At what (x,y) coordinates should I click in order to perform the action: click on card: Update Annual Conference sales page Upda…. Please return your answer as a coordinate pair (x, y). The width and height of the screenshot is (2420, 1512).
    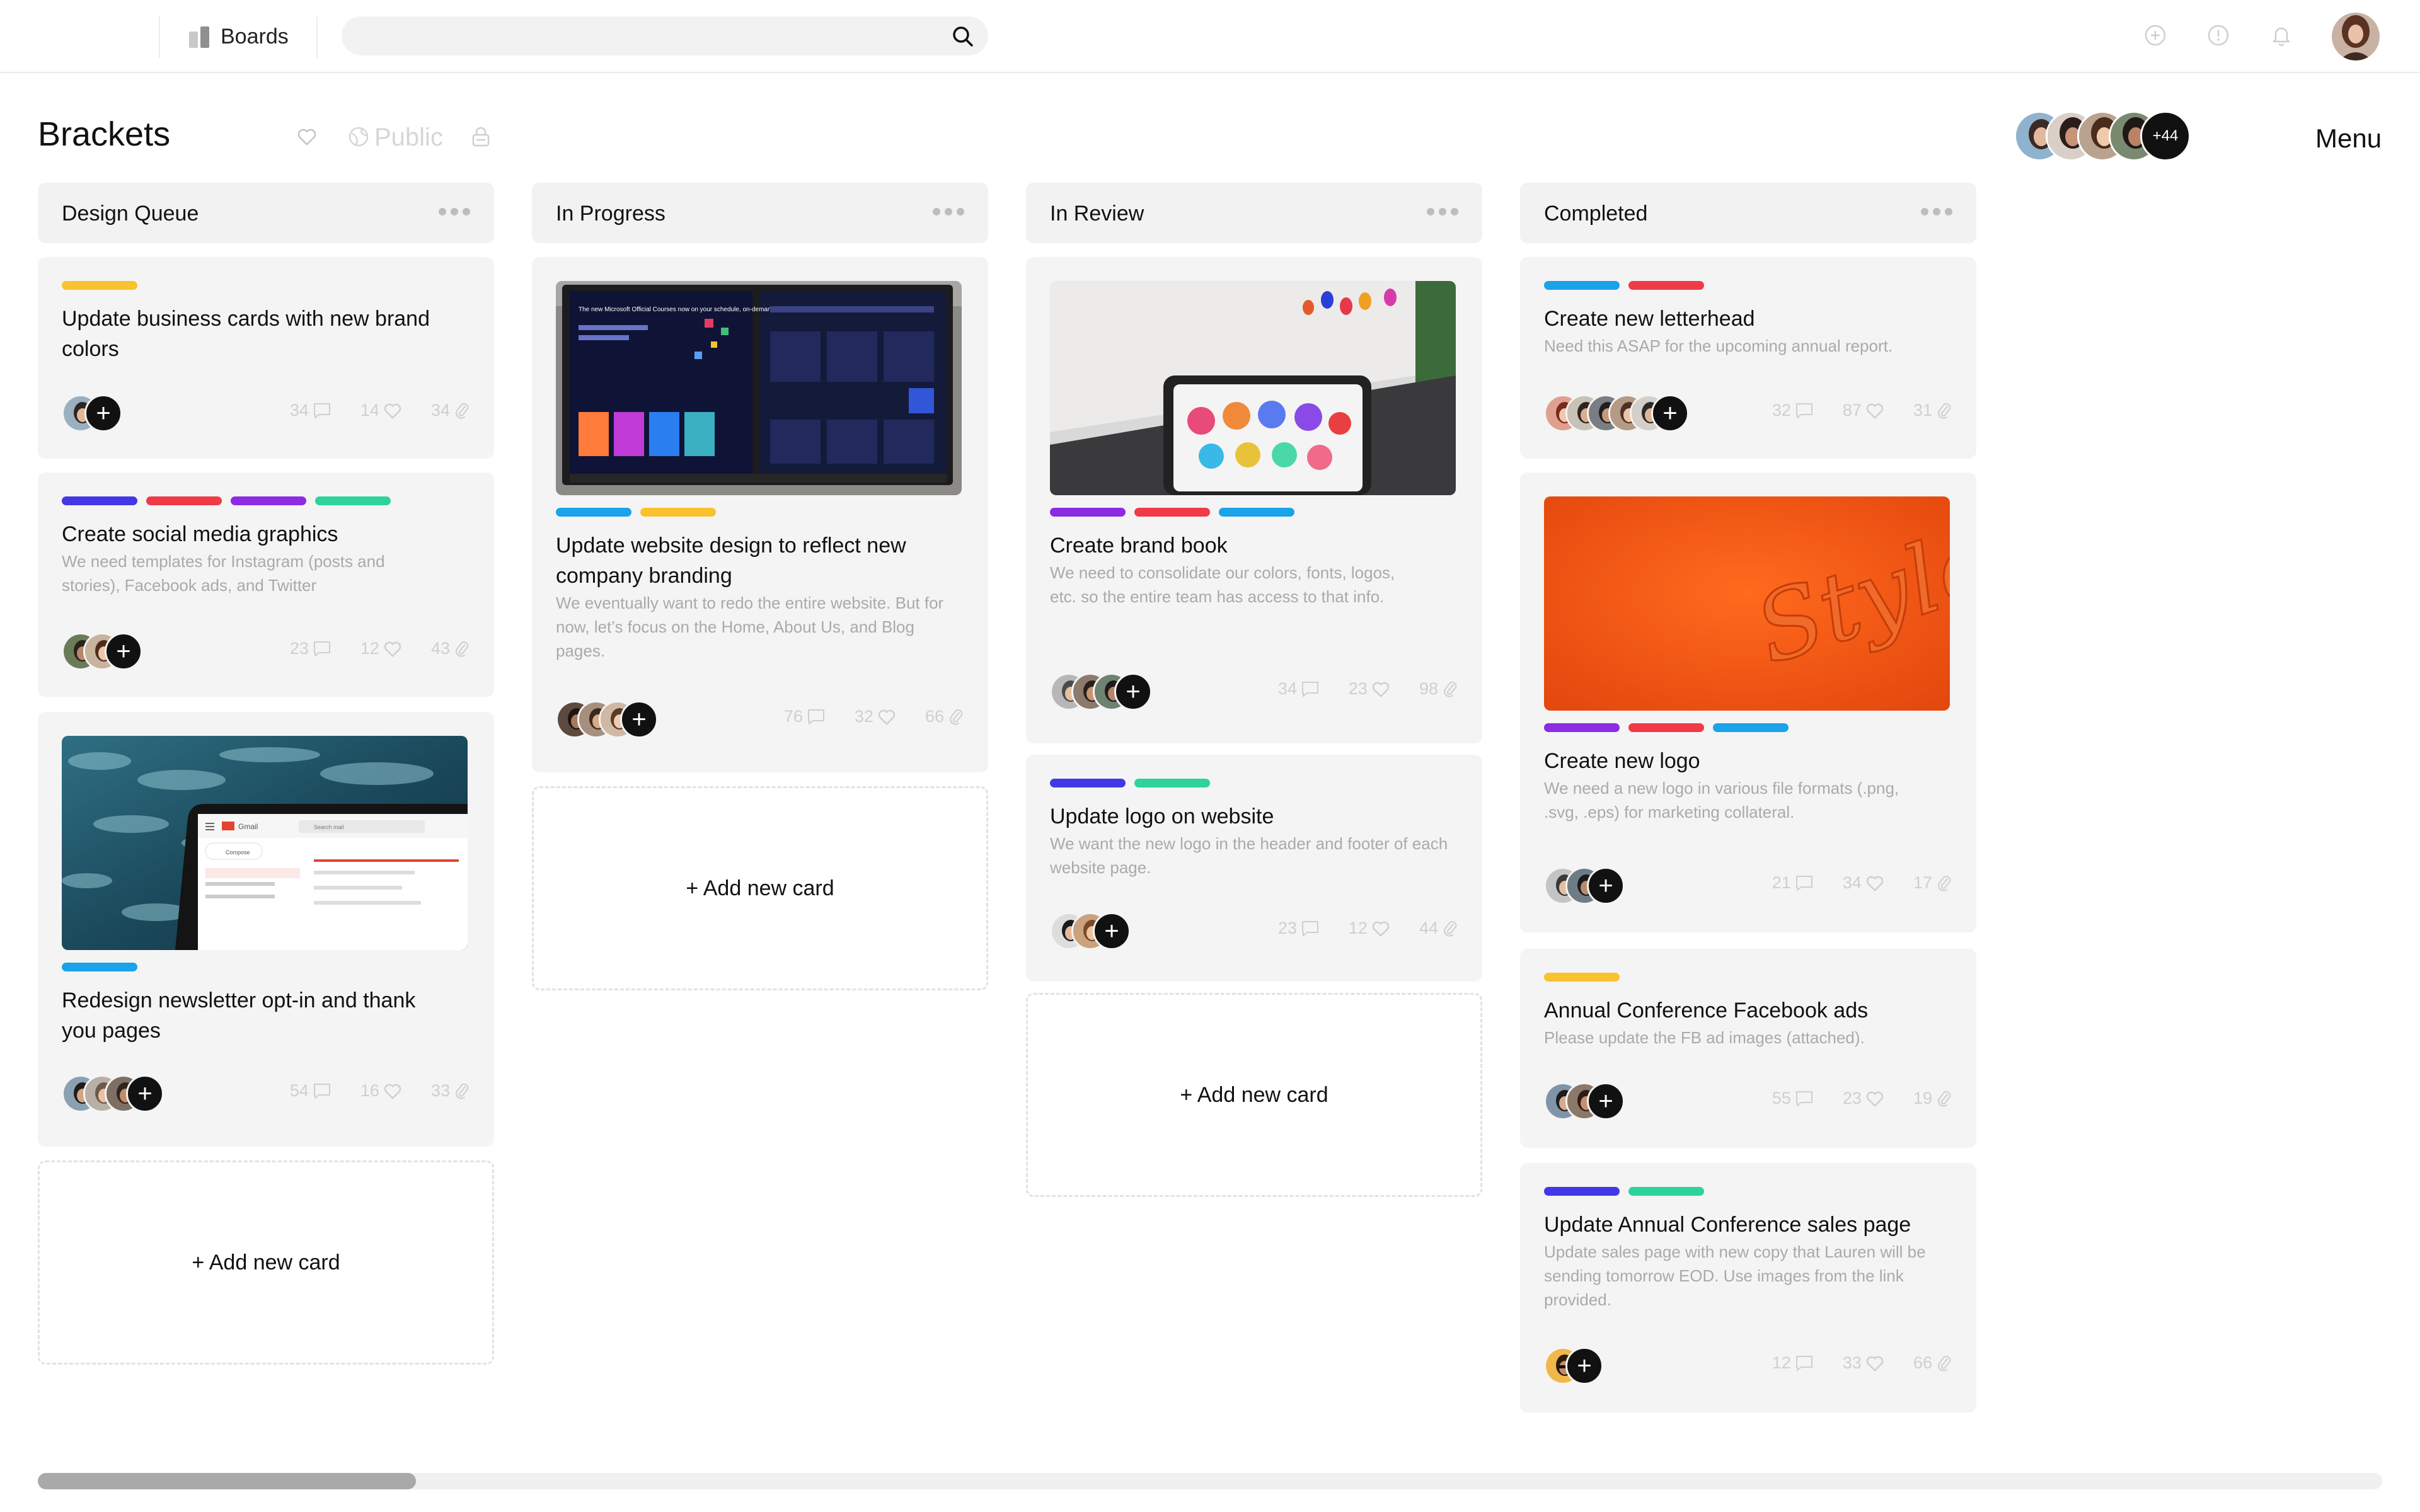
    Looking at the image, I should click on (1748, 1287).